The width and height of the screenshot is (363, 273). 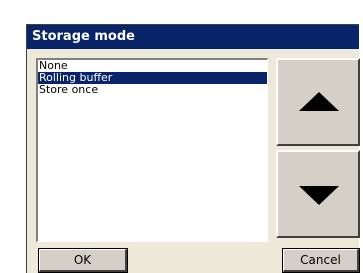 I want to click on triangle-up-icon, so click(x=319, y=101).